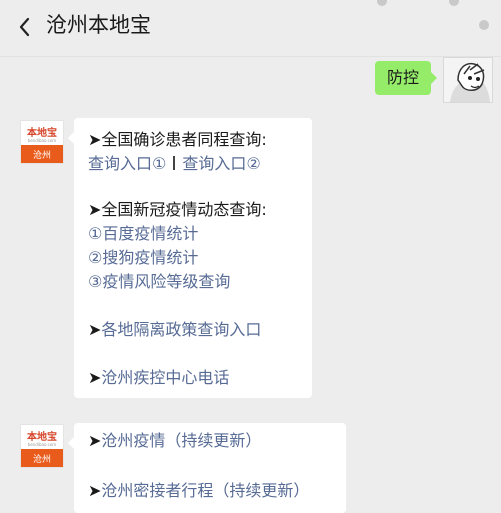 The image size is (501, 513). I want to click on contact-trace-row: ➤沧州密接者行程（持续更新）, so click(198, 491).